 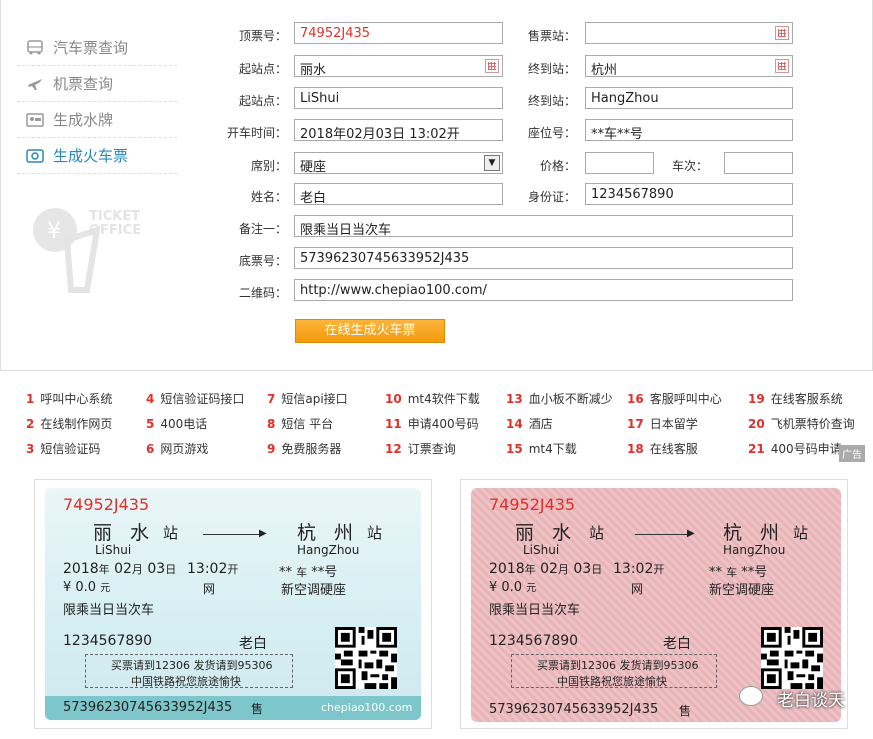 I want to click on qr-label: 二维码：, so click(x=262, y=293).